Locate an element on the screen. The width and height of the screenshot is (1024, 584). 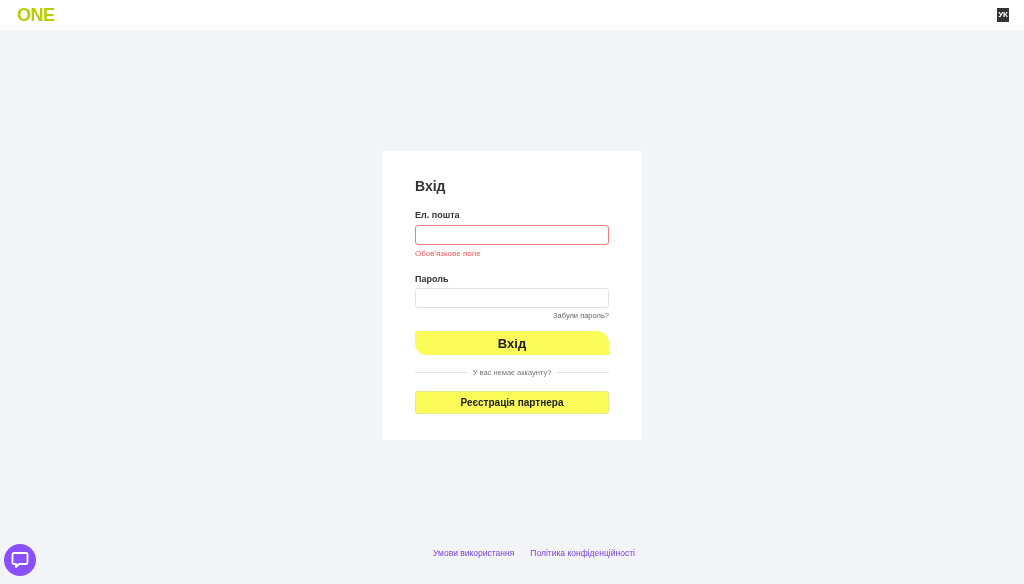
login-button: Вхід is located at coordinates (512, 343).